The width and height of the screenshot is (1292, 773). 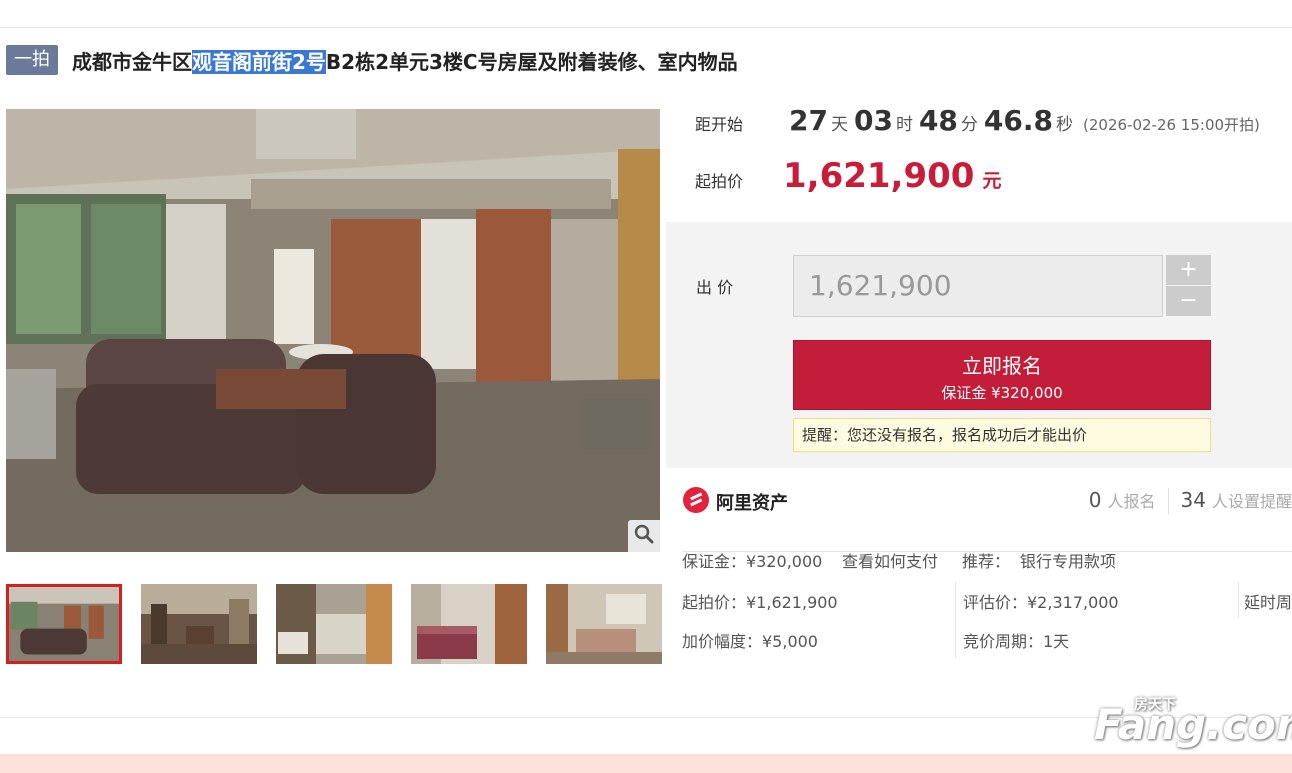 What do you see at coordinates (1168, 501) in the screenshot?
I see `stats-separator` at bounding box center [1168, 501].